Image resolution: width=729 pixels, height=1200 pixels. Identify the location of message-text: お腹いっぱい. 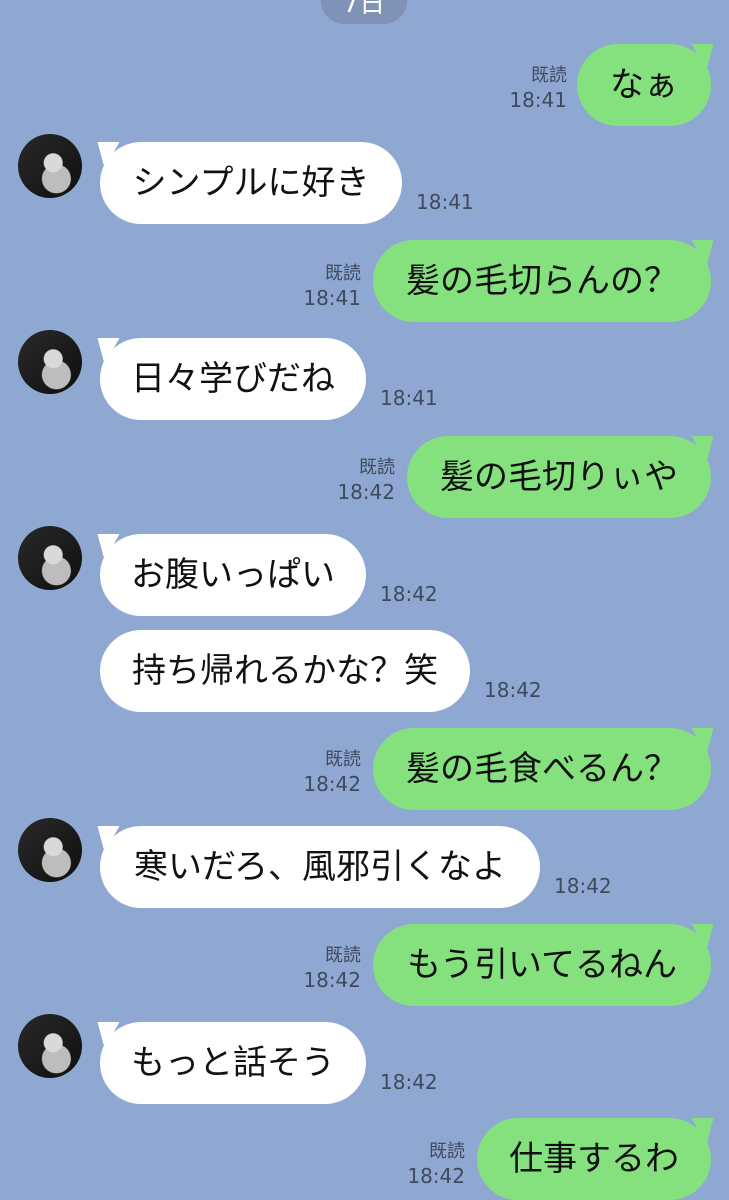
(233, 575).